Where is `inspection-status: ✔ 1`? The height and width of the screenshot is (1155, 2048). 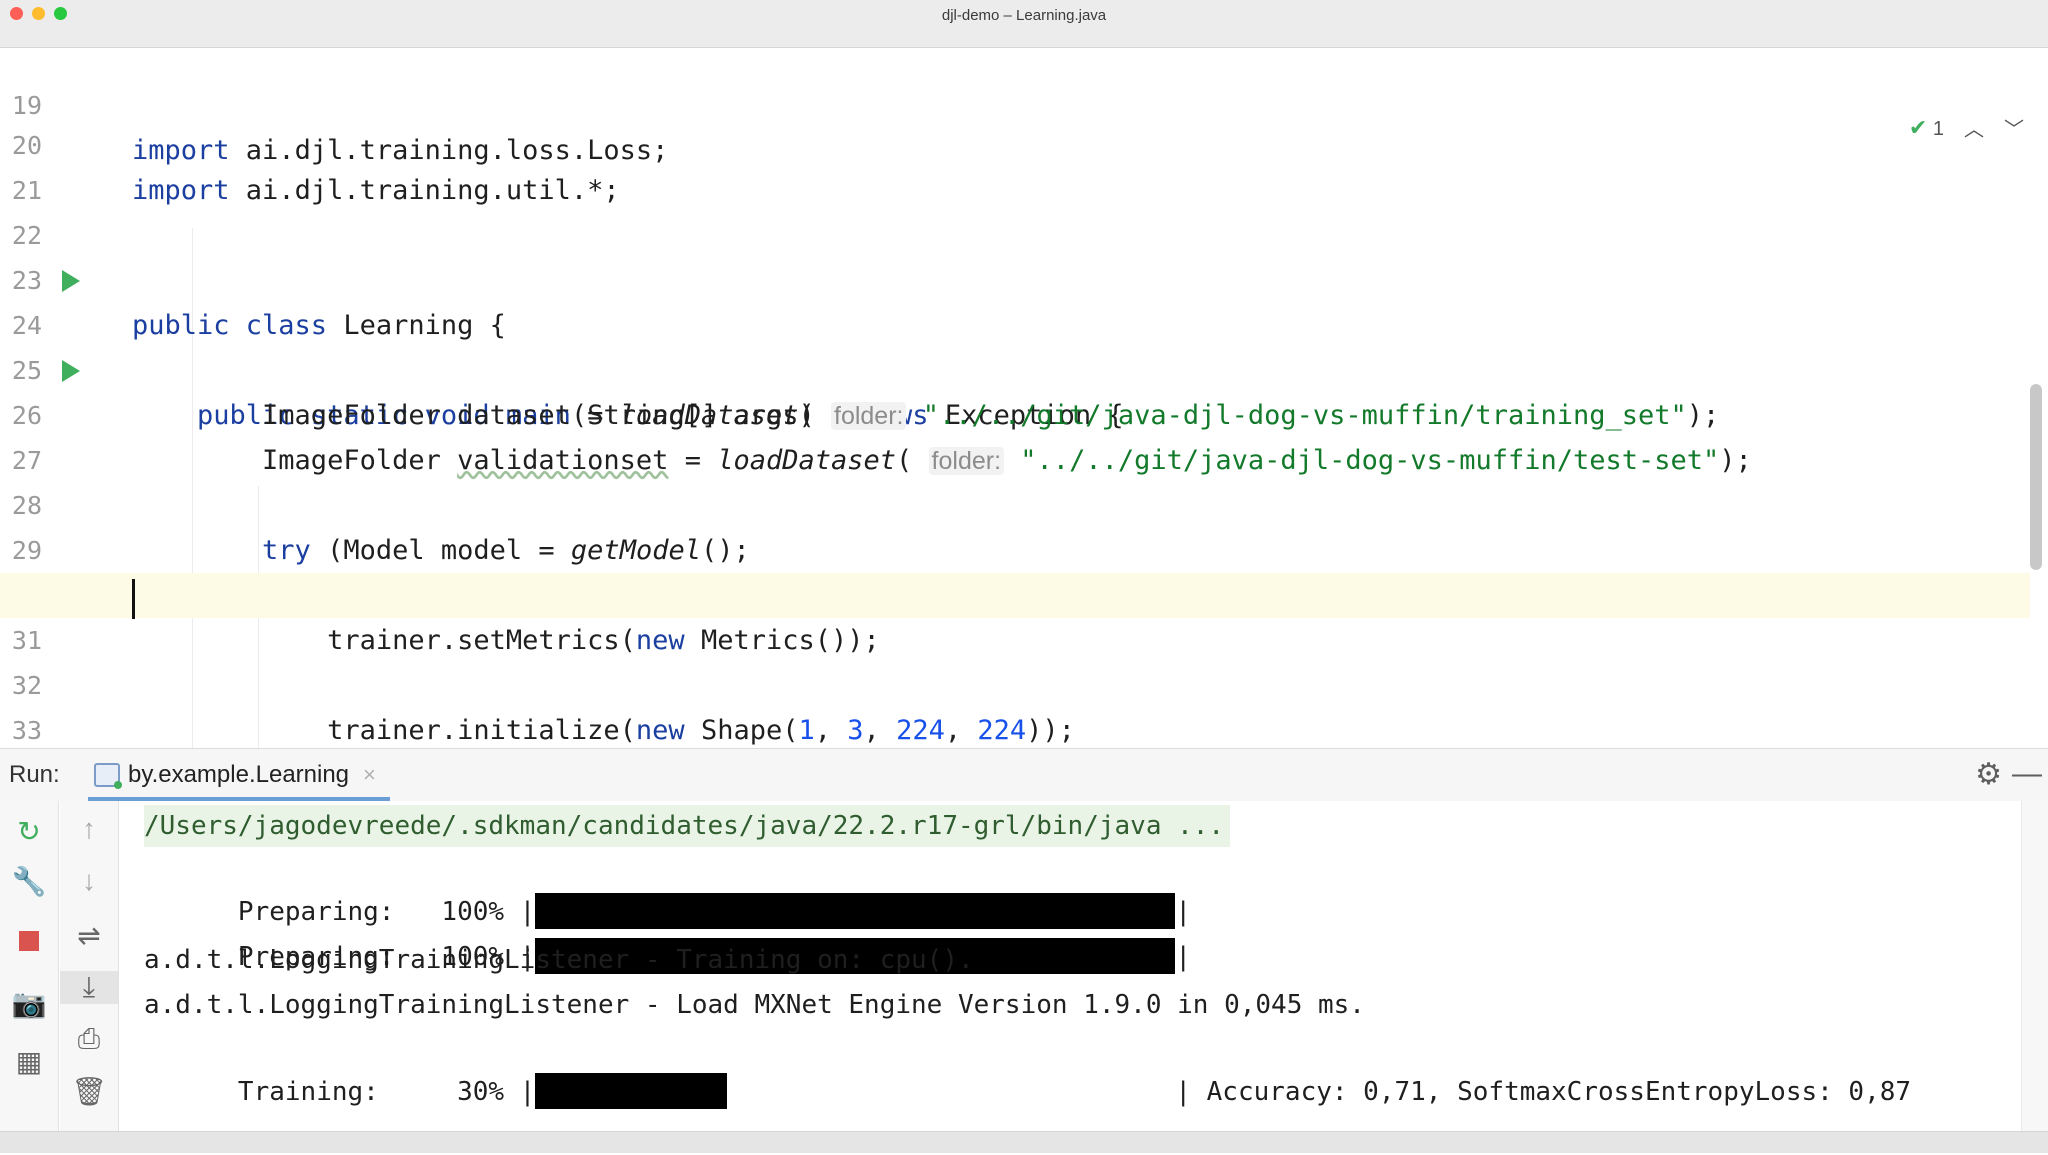
inspection-status: ✔ 1 is located at coordinates (1926, 128).